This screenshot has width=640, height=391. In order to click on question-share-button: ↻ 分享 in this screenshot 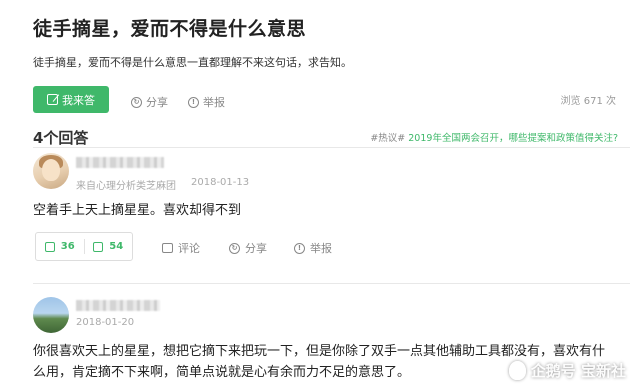, I will do `click(149, 102)`.